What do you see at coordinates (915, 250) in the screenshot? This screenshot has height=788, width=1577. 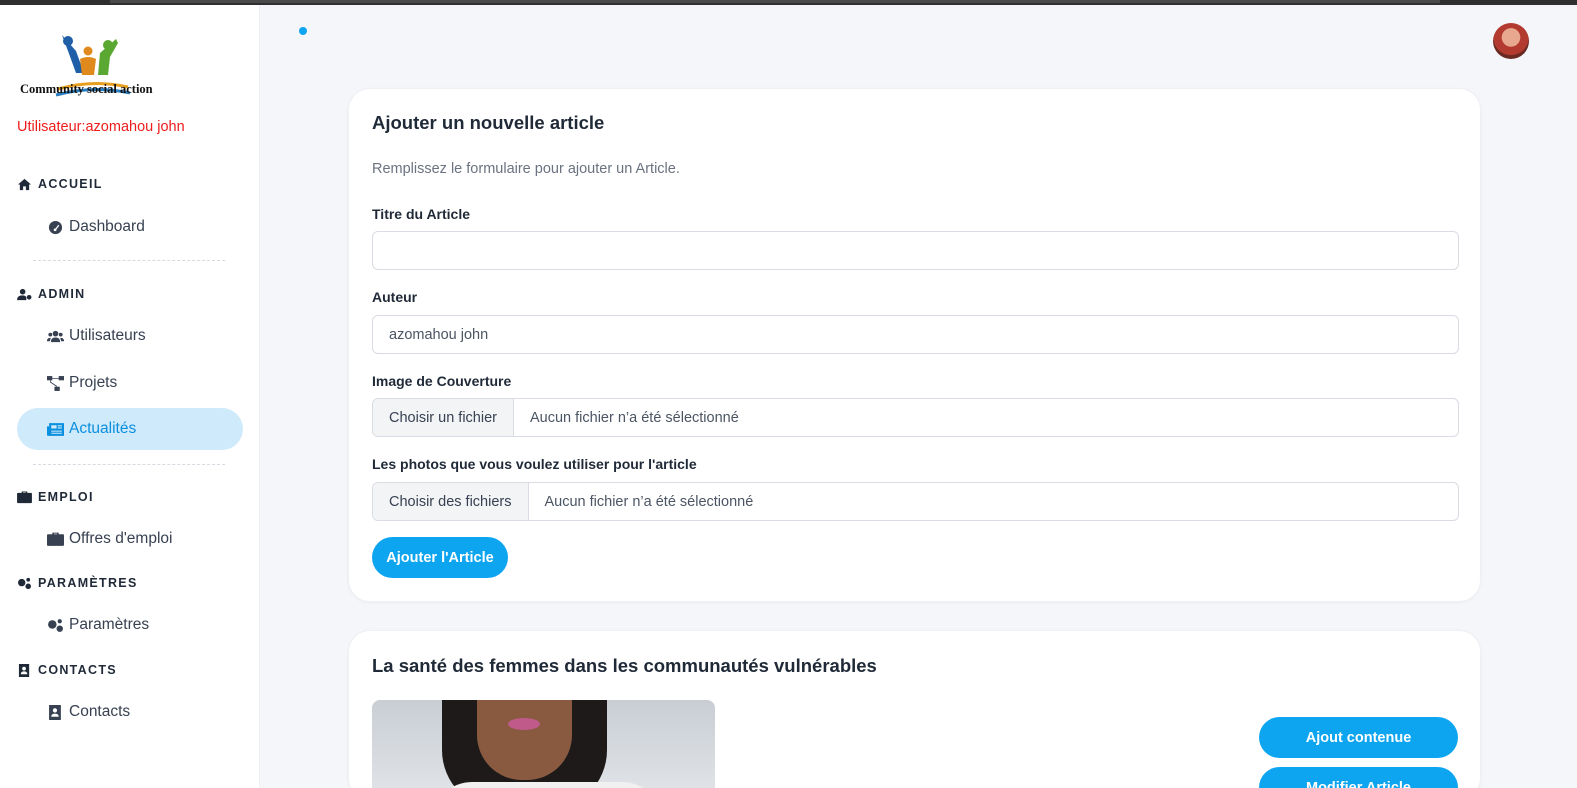 I see `article-title-input` at bounding box center [915, 250].